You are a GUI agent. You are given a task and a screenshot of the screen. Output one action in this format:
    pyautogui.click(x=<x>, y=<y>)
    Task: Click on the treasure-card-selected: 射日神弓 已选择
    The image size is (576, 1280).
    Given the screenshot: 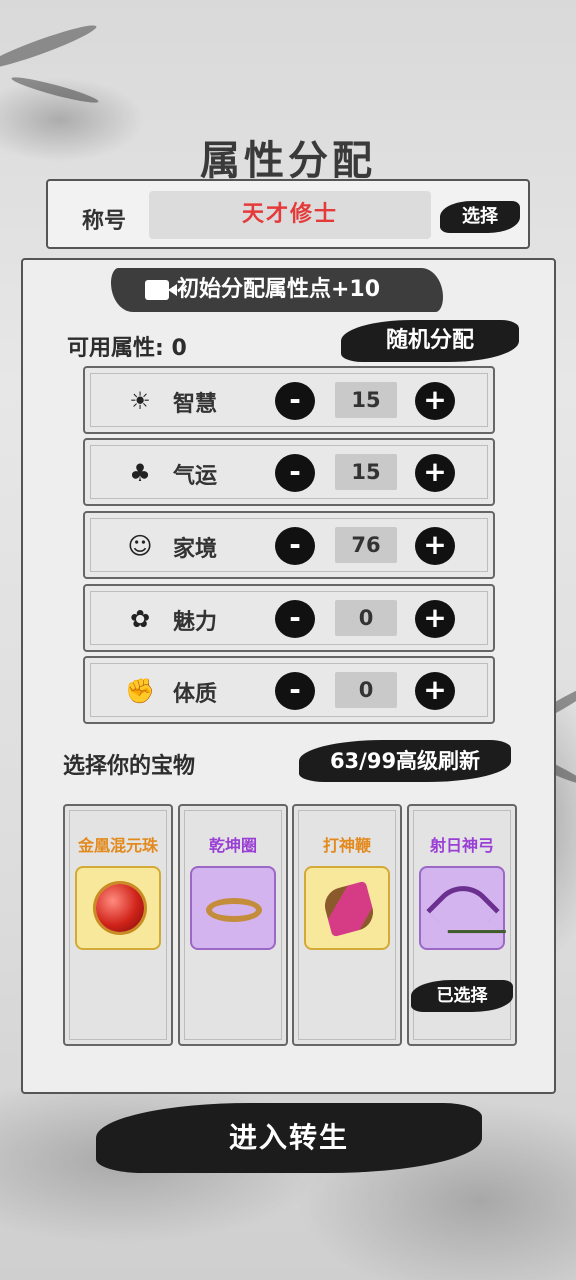 What is the action you would take?
    pyautogui.click(x=462, y=925)
    